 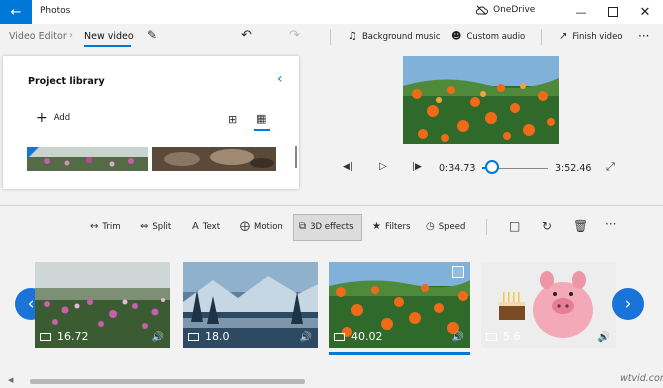 I want to click on background-music-button: ♫ Background music, so click(x=394, y=36).